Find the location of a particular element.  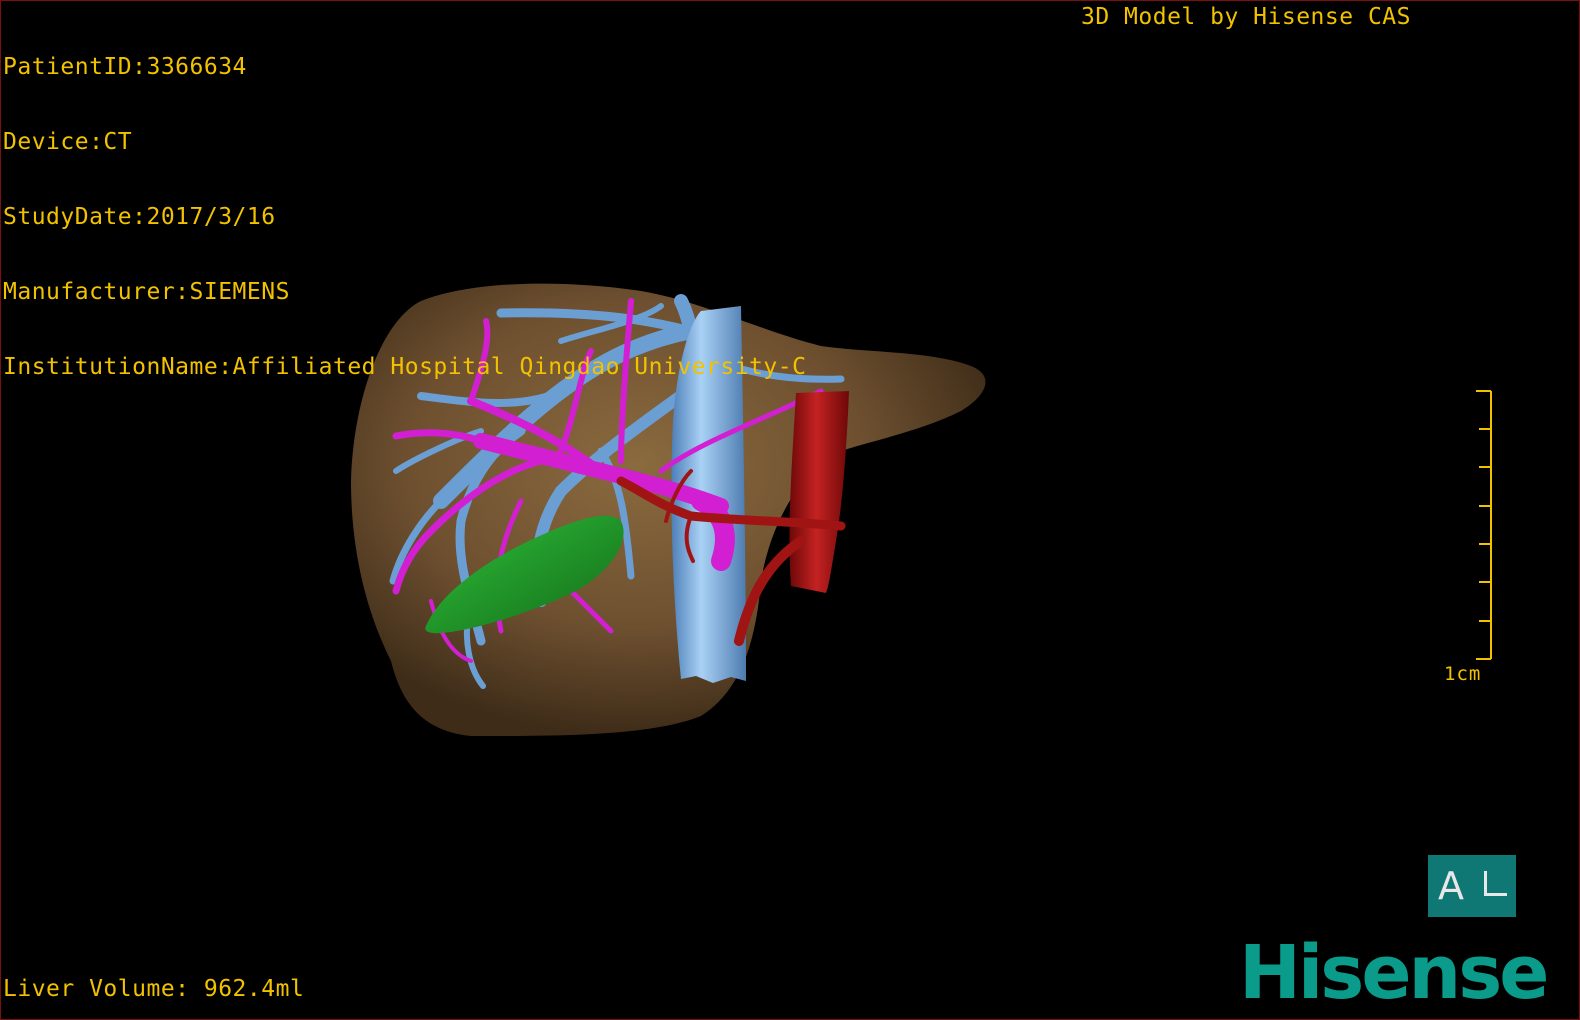

manufacturer-text: Manufacturer:SIEMENS is located at coordinates (146, 292).